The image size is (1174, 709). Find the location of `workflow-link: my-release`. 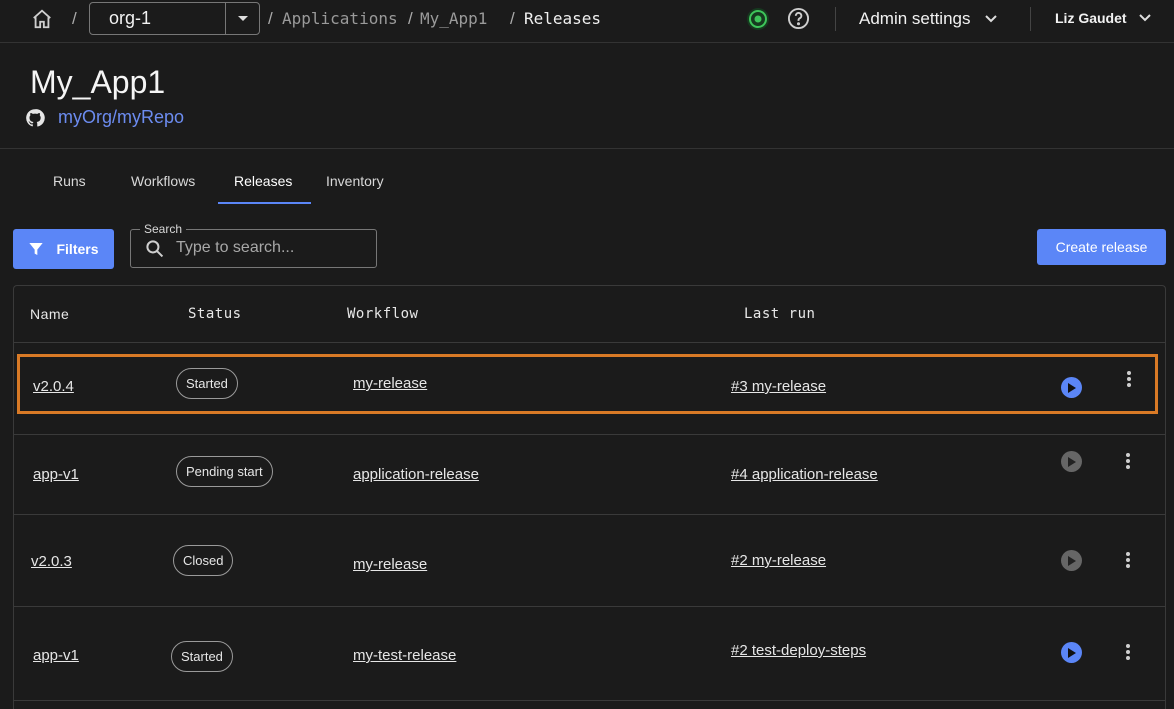

workflow-link: my-release is located at coordinates (390, 564).